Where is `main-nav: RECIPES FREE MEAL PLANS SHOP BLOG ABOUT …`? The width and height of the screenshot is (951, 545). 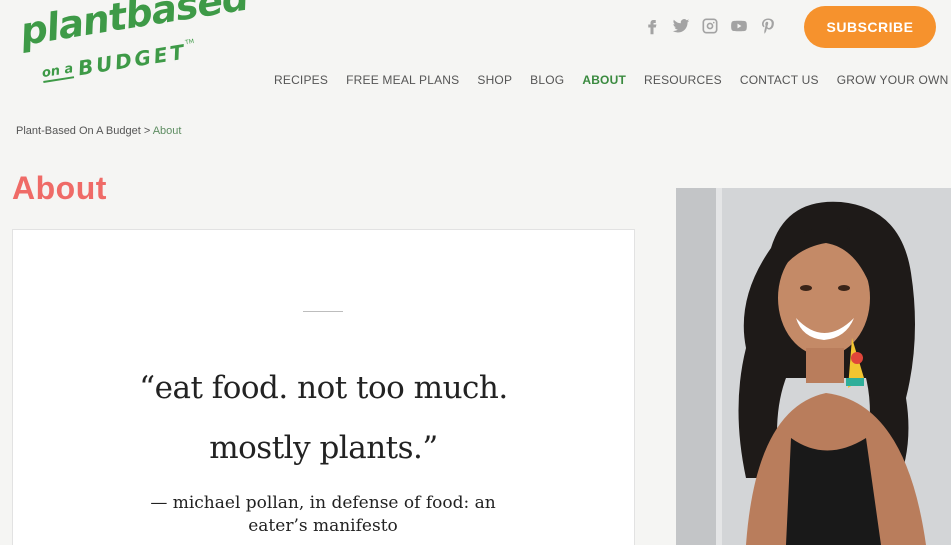
main-nav: RECIPES FREE MEAL PLANS SHOP BLOG ABOUT … is located at coordinates (612, 80).